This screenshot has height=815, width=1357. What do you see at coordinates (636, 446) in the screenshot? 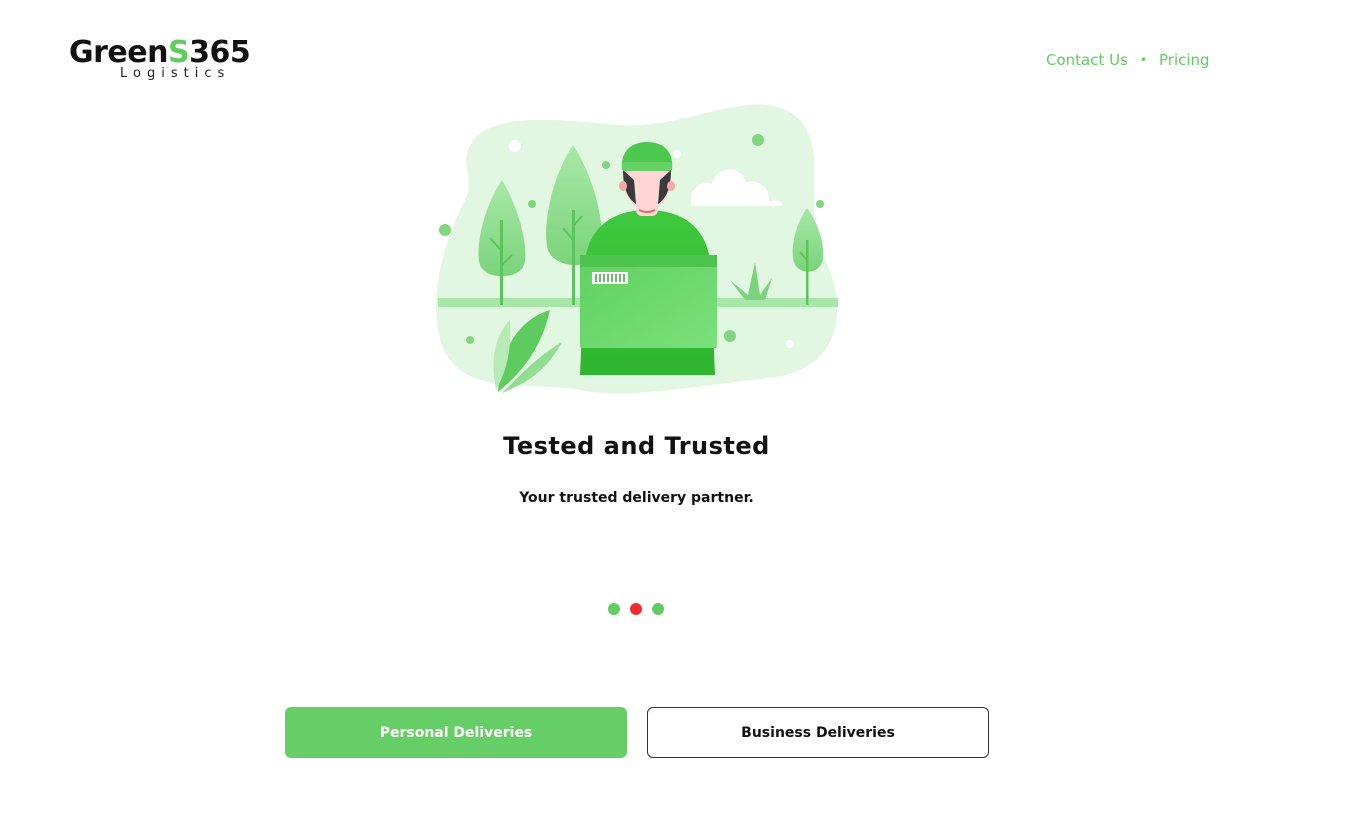
I see `hero-title: Tested and Trusted` at bounding box center [636, 446].